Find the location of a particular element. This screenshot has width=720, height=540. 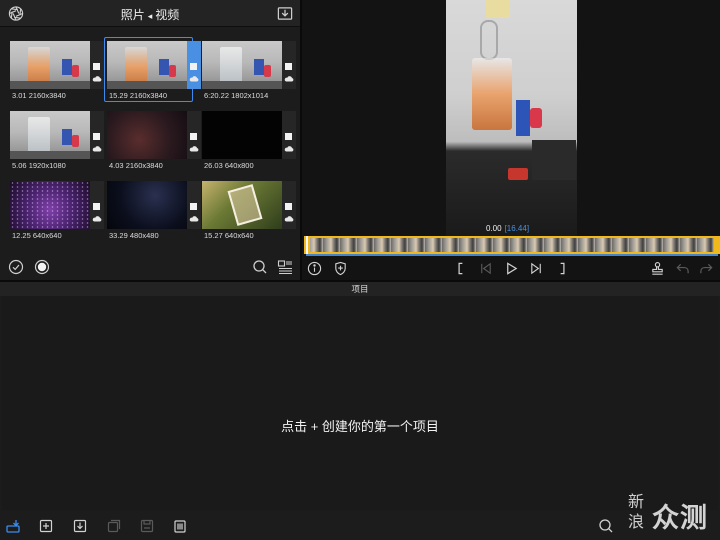

add-project-icon is located at coordinates (46, 526).